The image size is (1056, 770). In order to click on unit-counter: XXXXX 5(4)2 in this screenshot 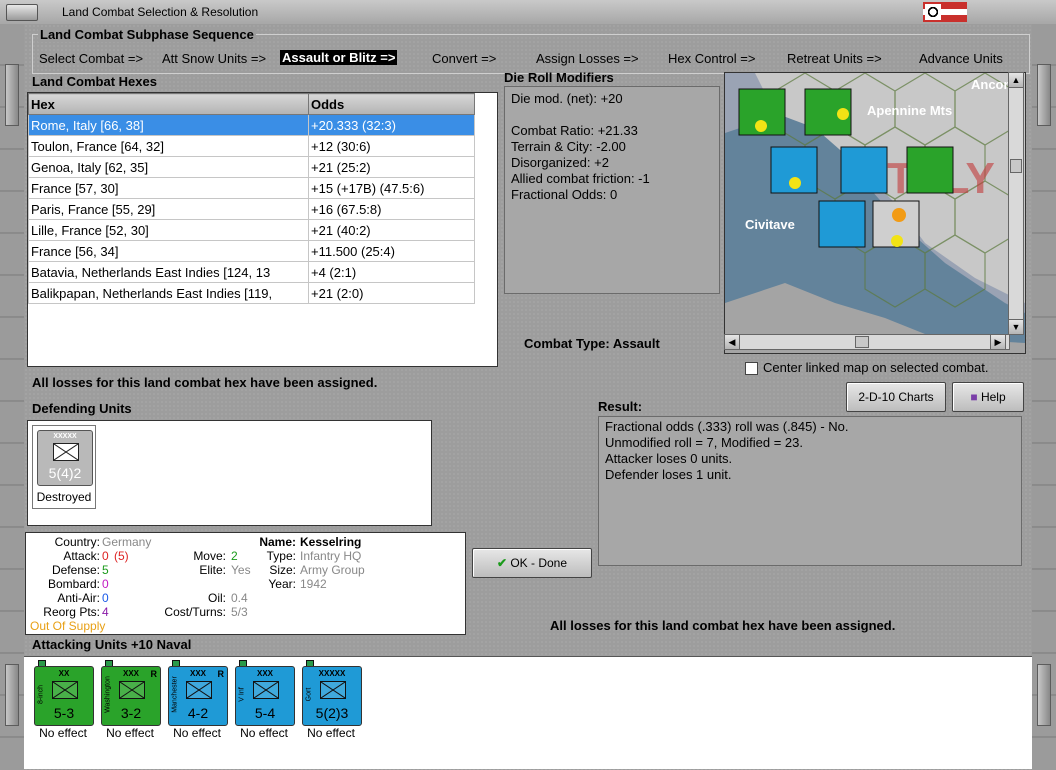, I will do `click(65, 458)`.